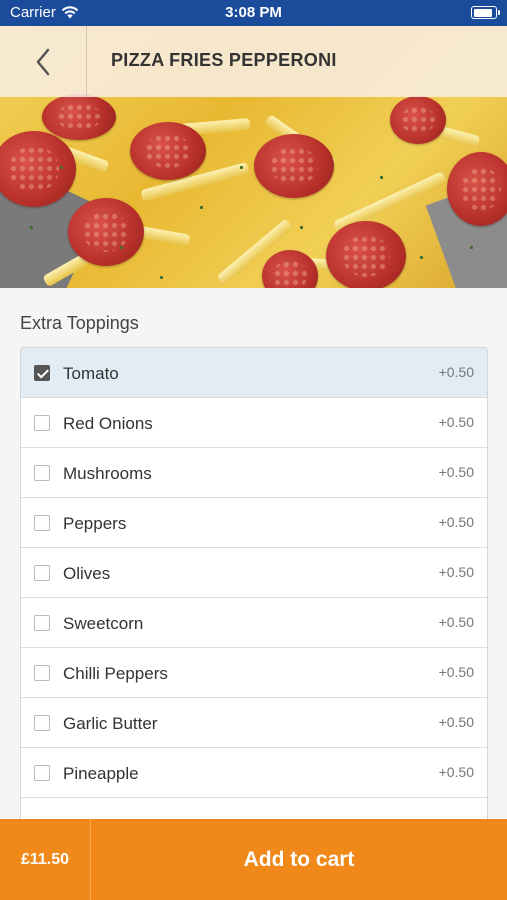  Describe the element at coordinates (224, 60) in the screenshot. I see `page-title: PIZZA FRIES PEPPERONI` at that location.